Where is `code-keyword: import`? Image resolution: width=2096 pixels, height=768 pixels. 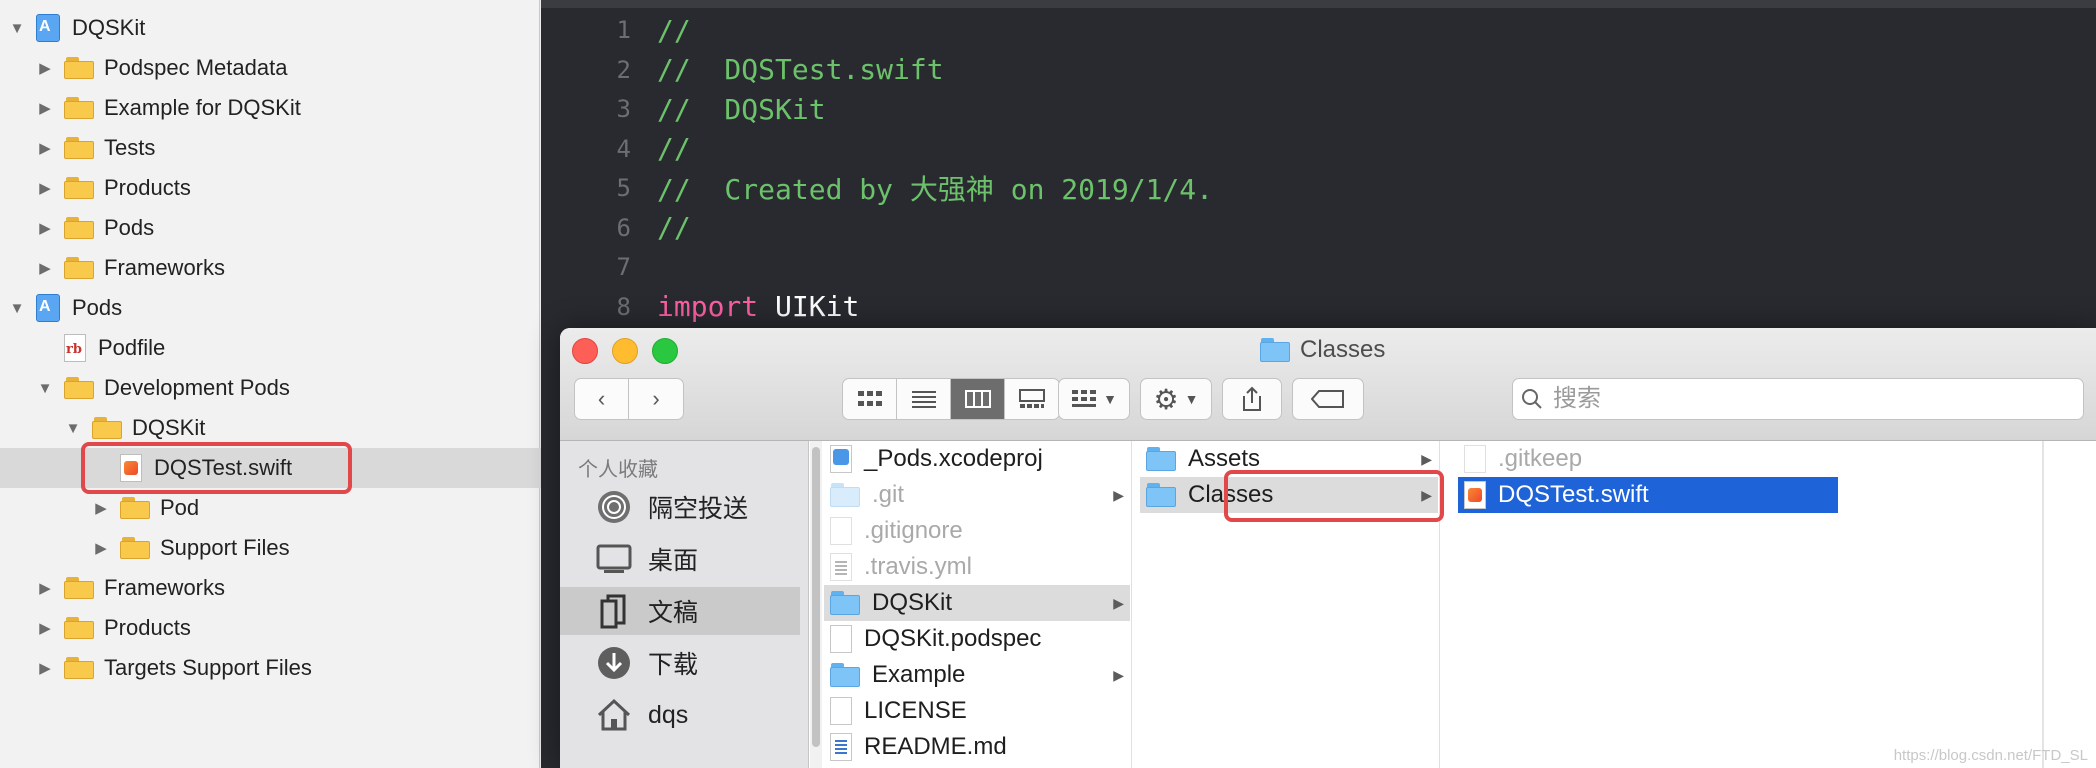 code-keyword: import is located at coordinates (708, 306).